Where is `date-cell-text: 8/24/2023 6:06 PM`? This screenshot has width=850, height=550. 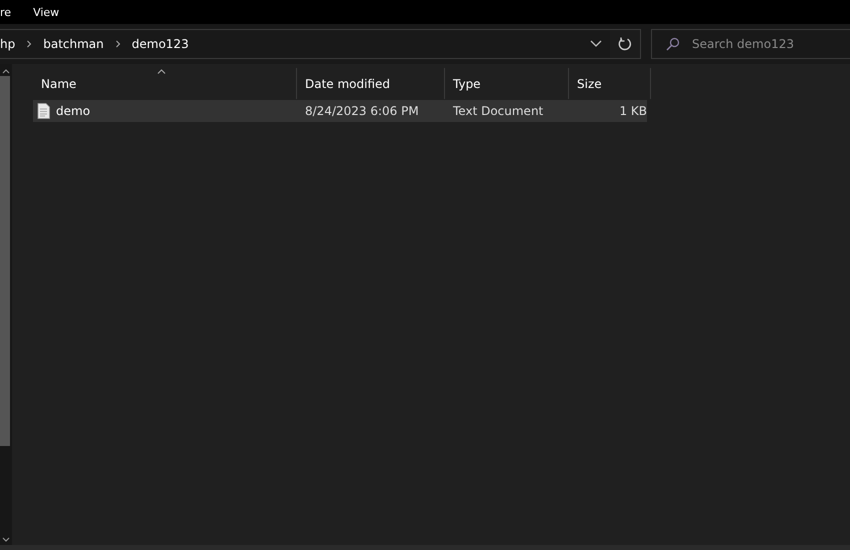 date-cell-text: 8/24/2023 6:06 PM is located at coordinates (362, 111).